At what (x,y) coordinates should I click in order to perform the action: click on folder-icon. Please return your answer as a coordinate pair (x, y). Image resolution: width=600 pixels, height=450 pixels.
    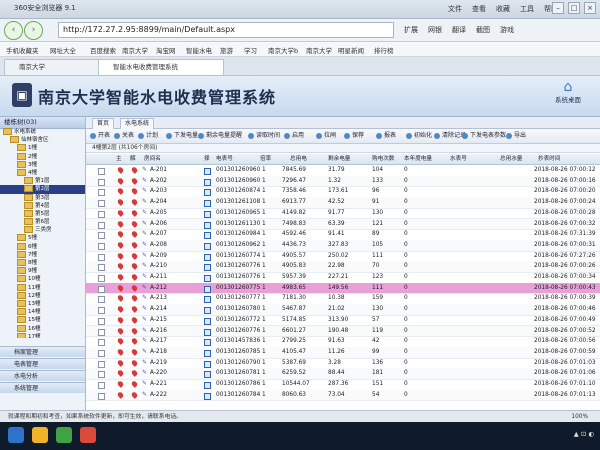
    Looking at the image, I should click on (40, 435).